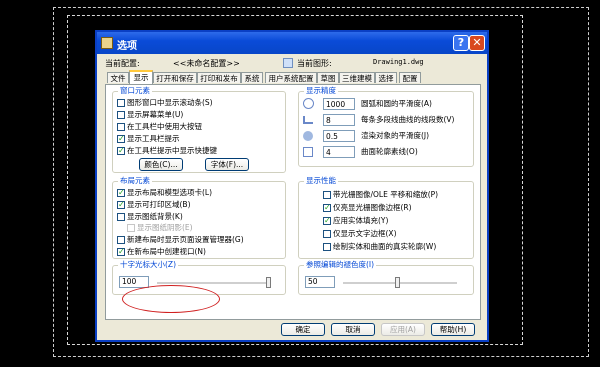  Describe the element at coordinates (339, 104) in the screenshot. I see `arc-smoothness-input: 1000` at that location.